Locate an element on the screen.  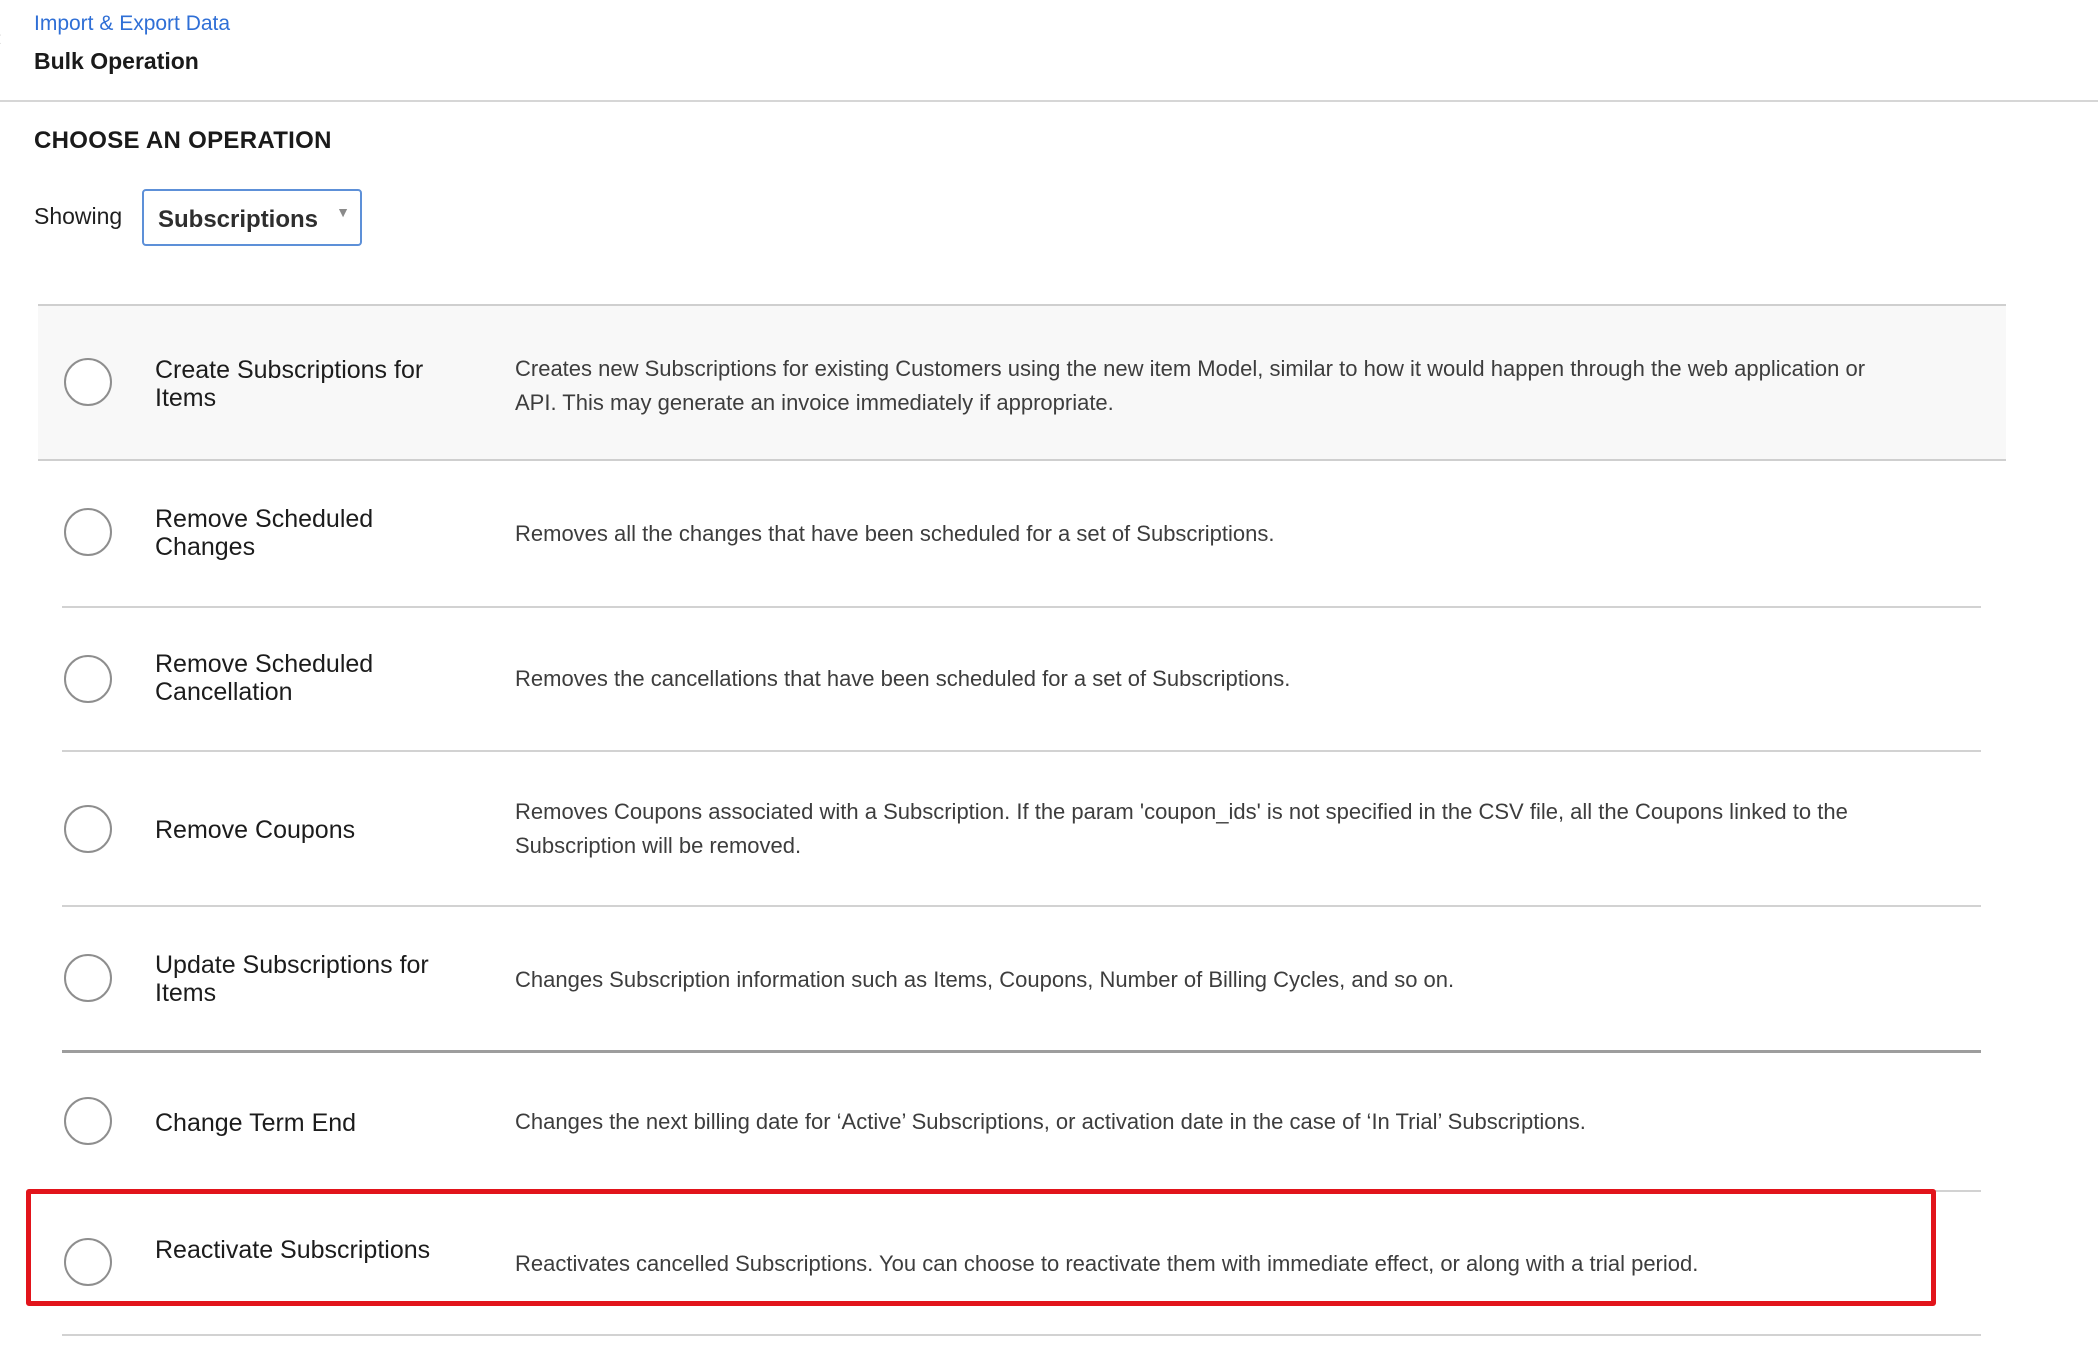
back-chevron-icon: ‹ is located at coordinates (4, 38).